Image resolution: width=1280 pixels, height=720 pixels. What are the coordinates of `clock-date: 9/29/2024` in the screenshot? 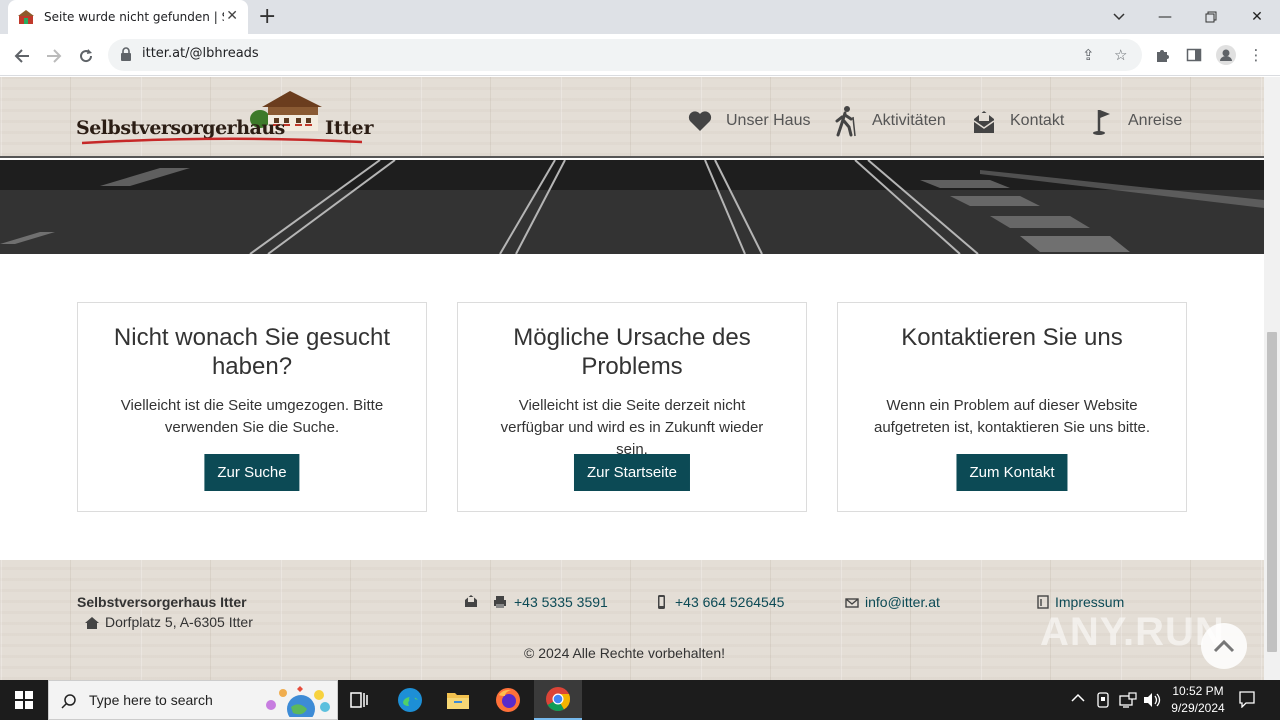 It's located at (1198, 708).